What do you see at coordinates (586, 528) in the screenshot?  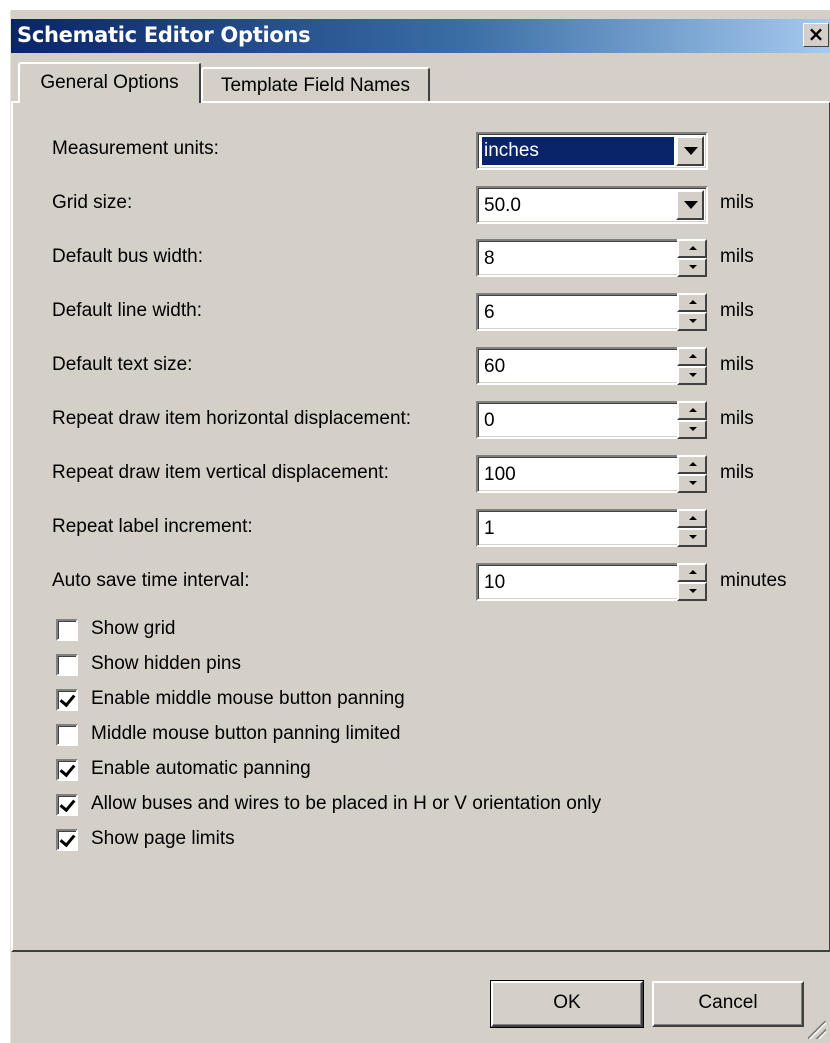 I see `repeat-label-increment-input: 1` at bounding box center [586, 528].